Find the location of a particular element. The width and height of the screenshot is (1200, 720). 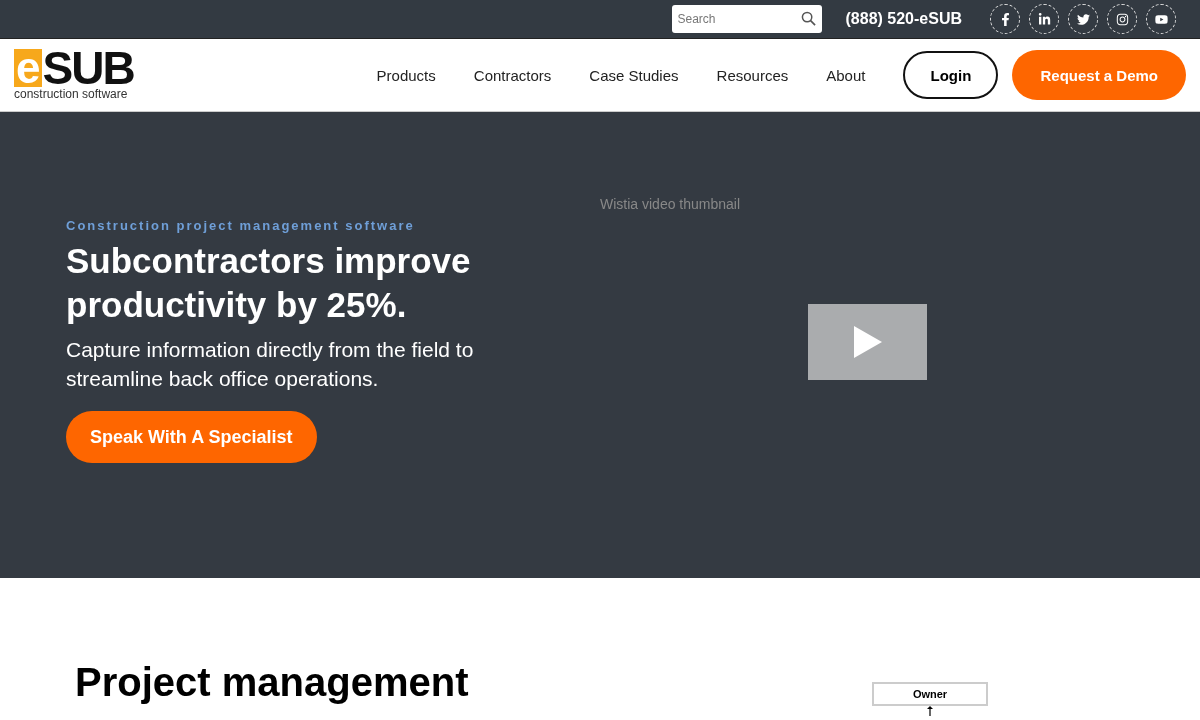

nav-link: Case Studies is located at coordinates (634, 75).